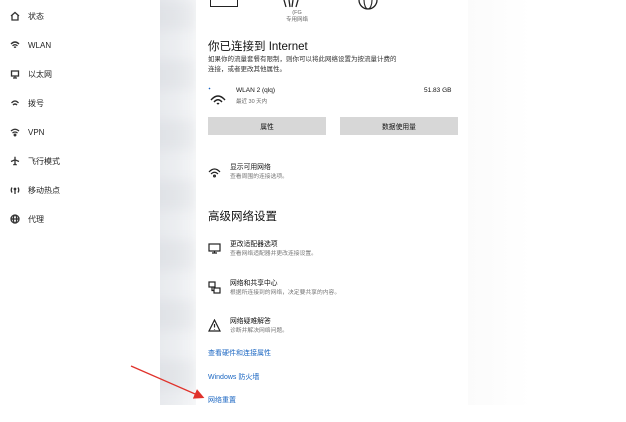 The width and height of the screenshot is (626, 422). What do you see at coordinates (313, 413) in the screenshot?
I see `bottom-strip` at bounding box center [313, 413].